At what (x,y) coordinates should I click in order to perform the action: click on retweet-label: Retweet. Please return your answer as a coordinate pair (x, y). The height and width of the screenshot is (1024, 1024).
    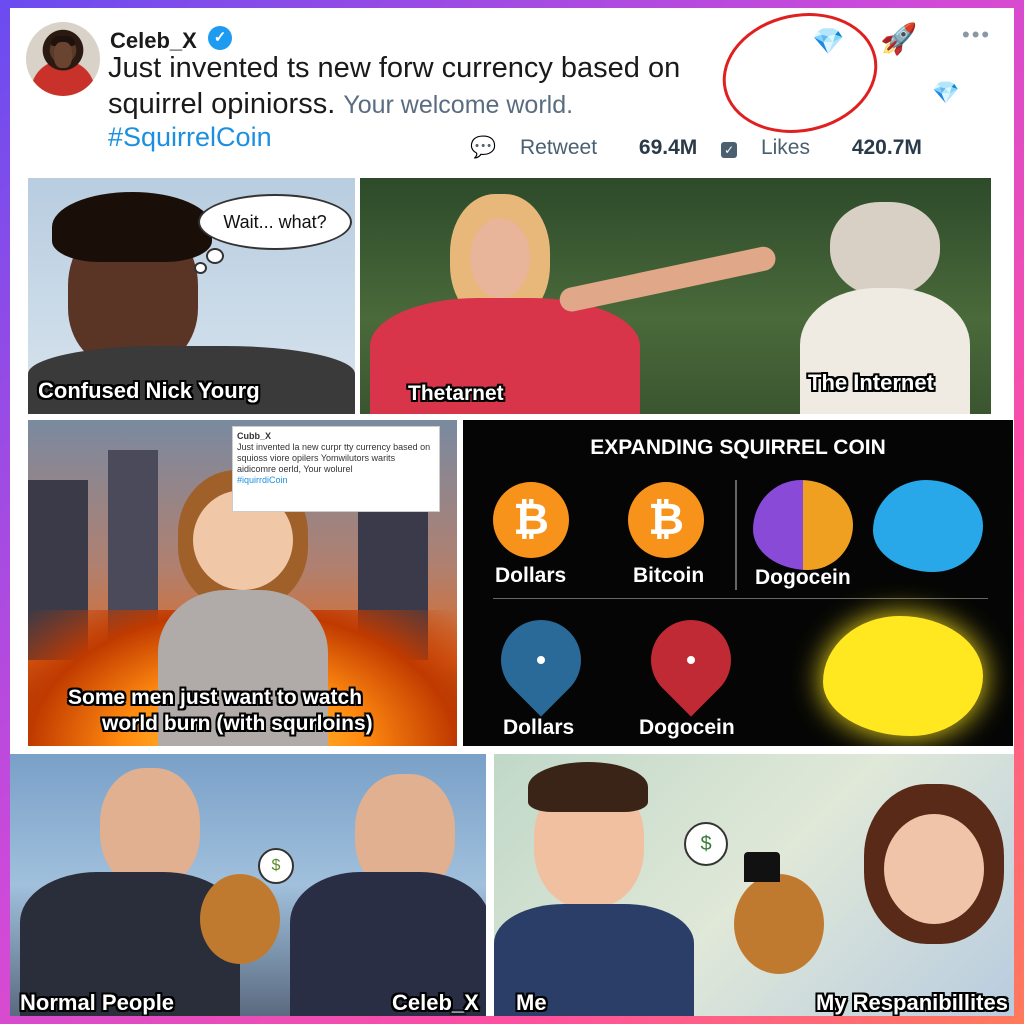
    Looking at the image, I should click on (559, 147).